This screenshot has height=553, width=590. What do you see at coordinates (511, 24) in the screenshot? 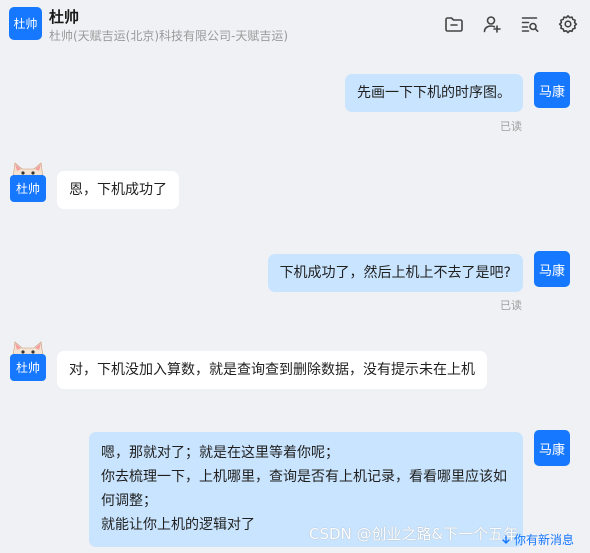
I see `header-toolbar` at bounding box center [511, 24].